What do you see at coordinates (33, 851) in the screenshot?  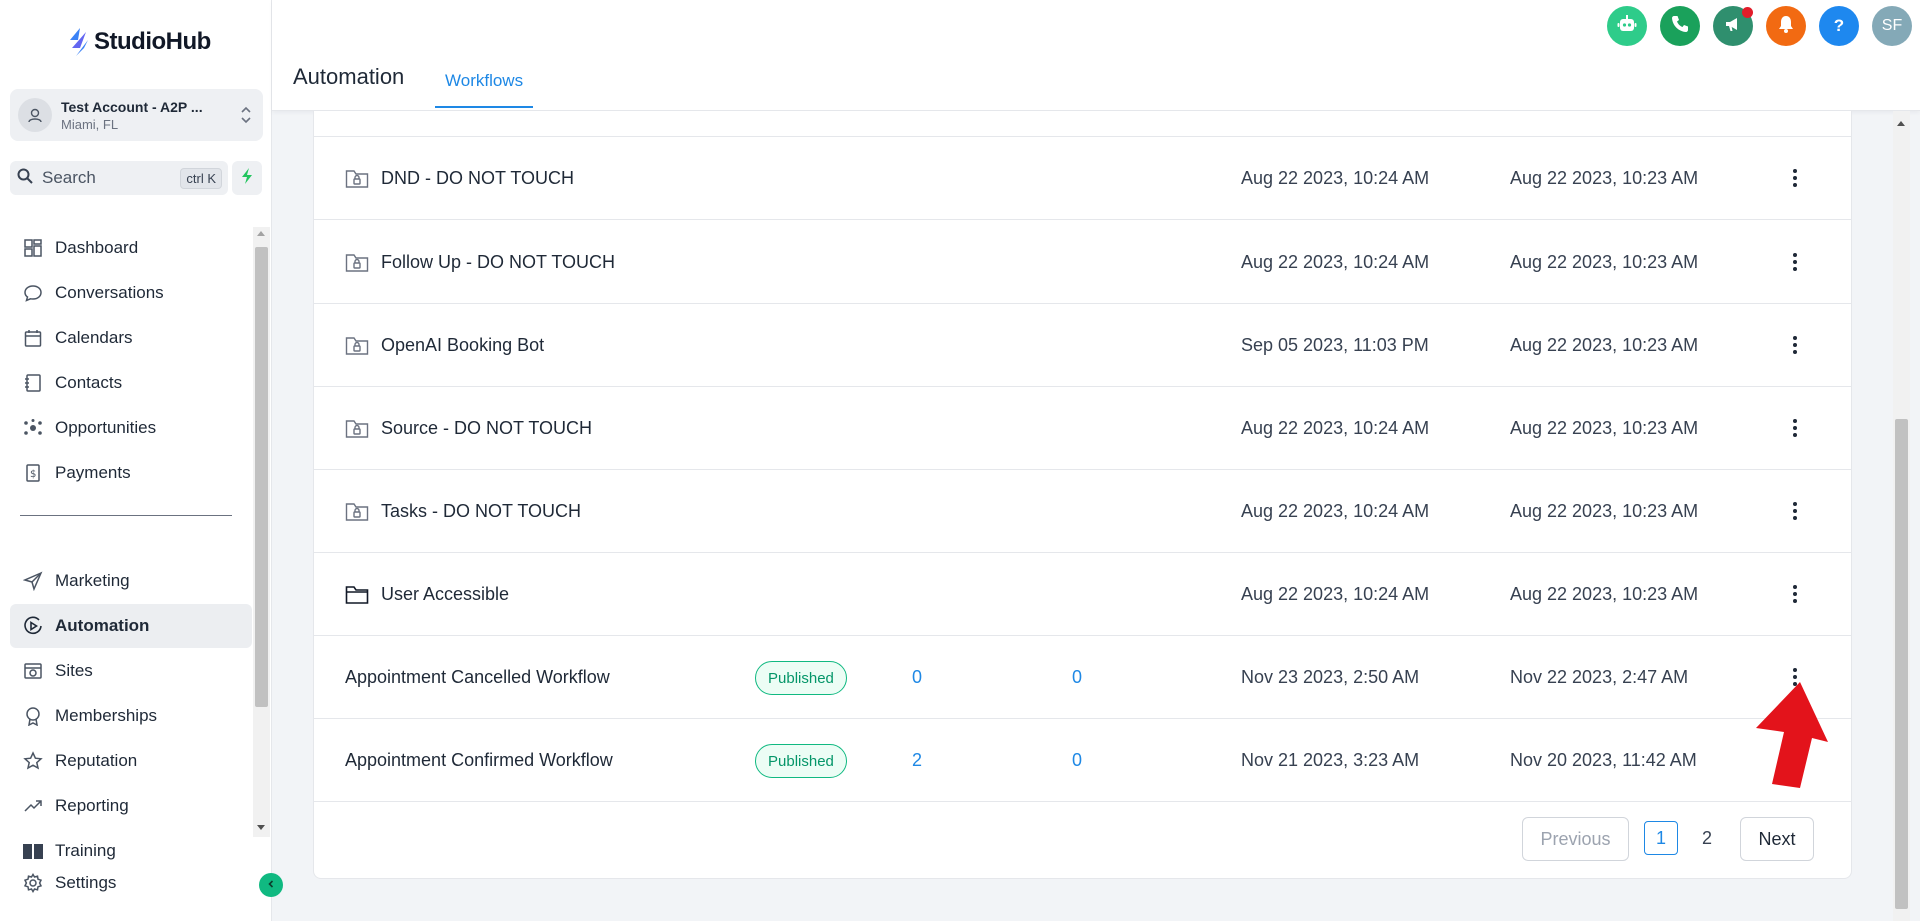 I see `book-icon` at bounding box center [33, 851].